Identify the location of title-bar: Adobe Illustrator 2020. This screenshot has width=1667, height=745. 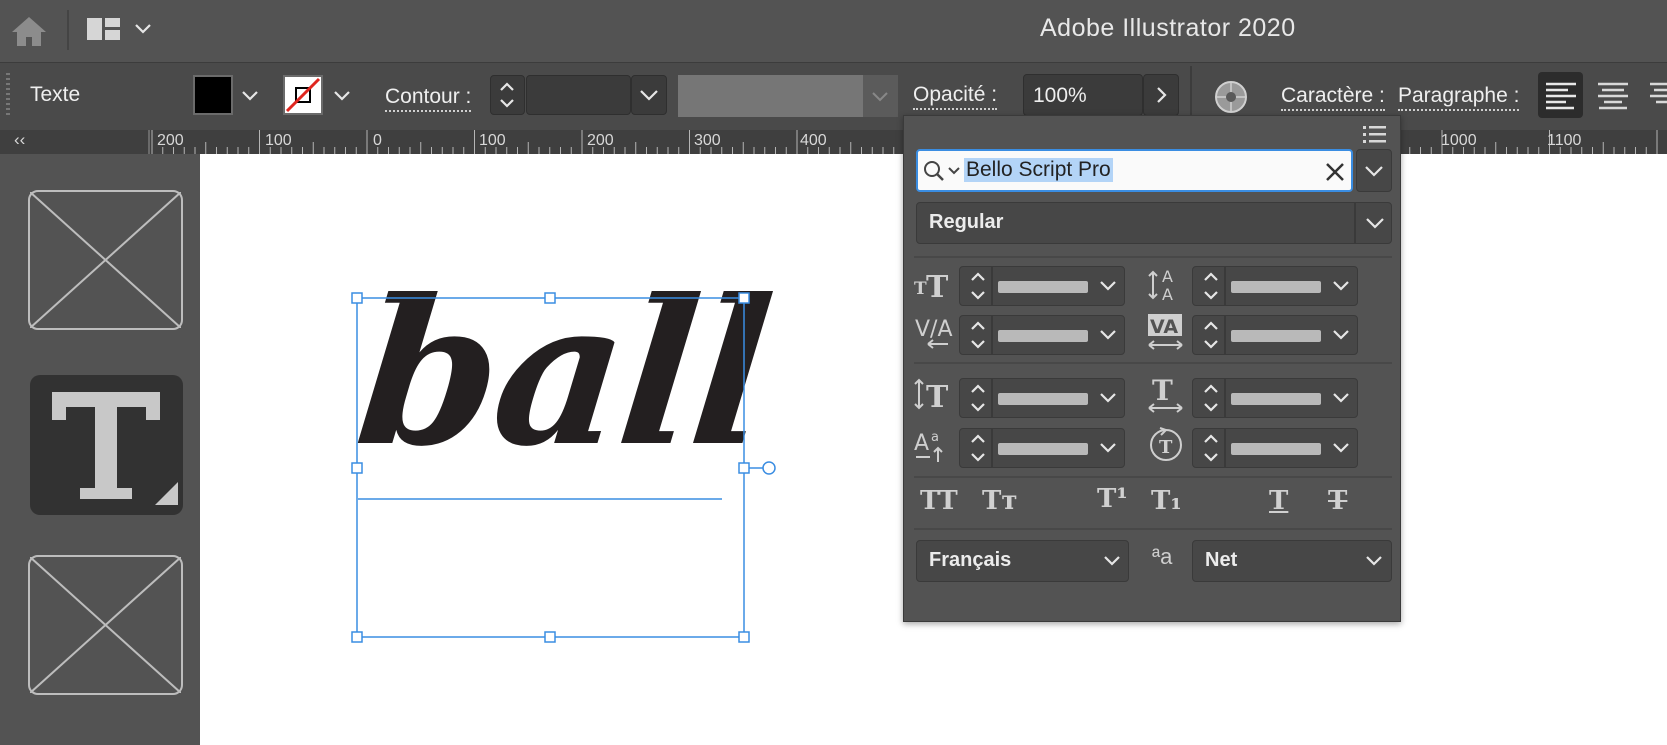
(833, 31).